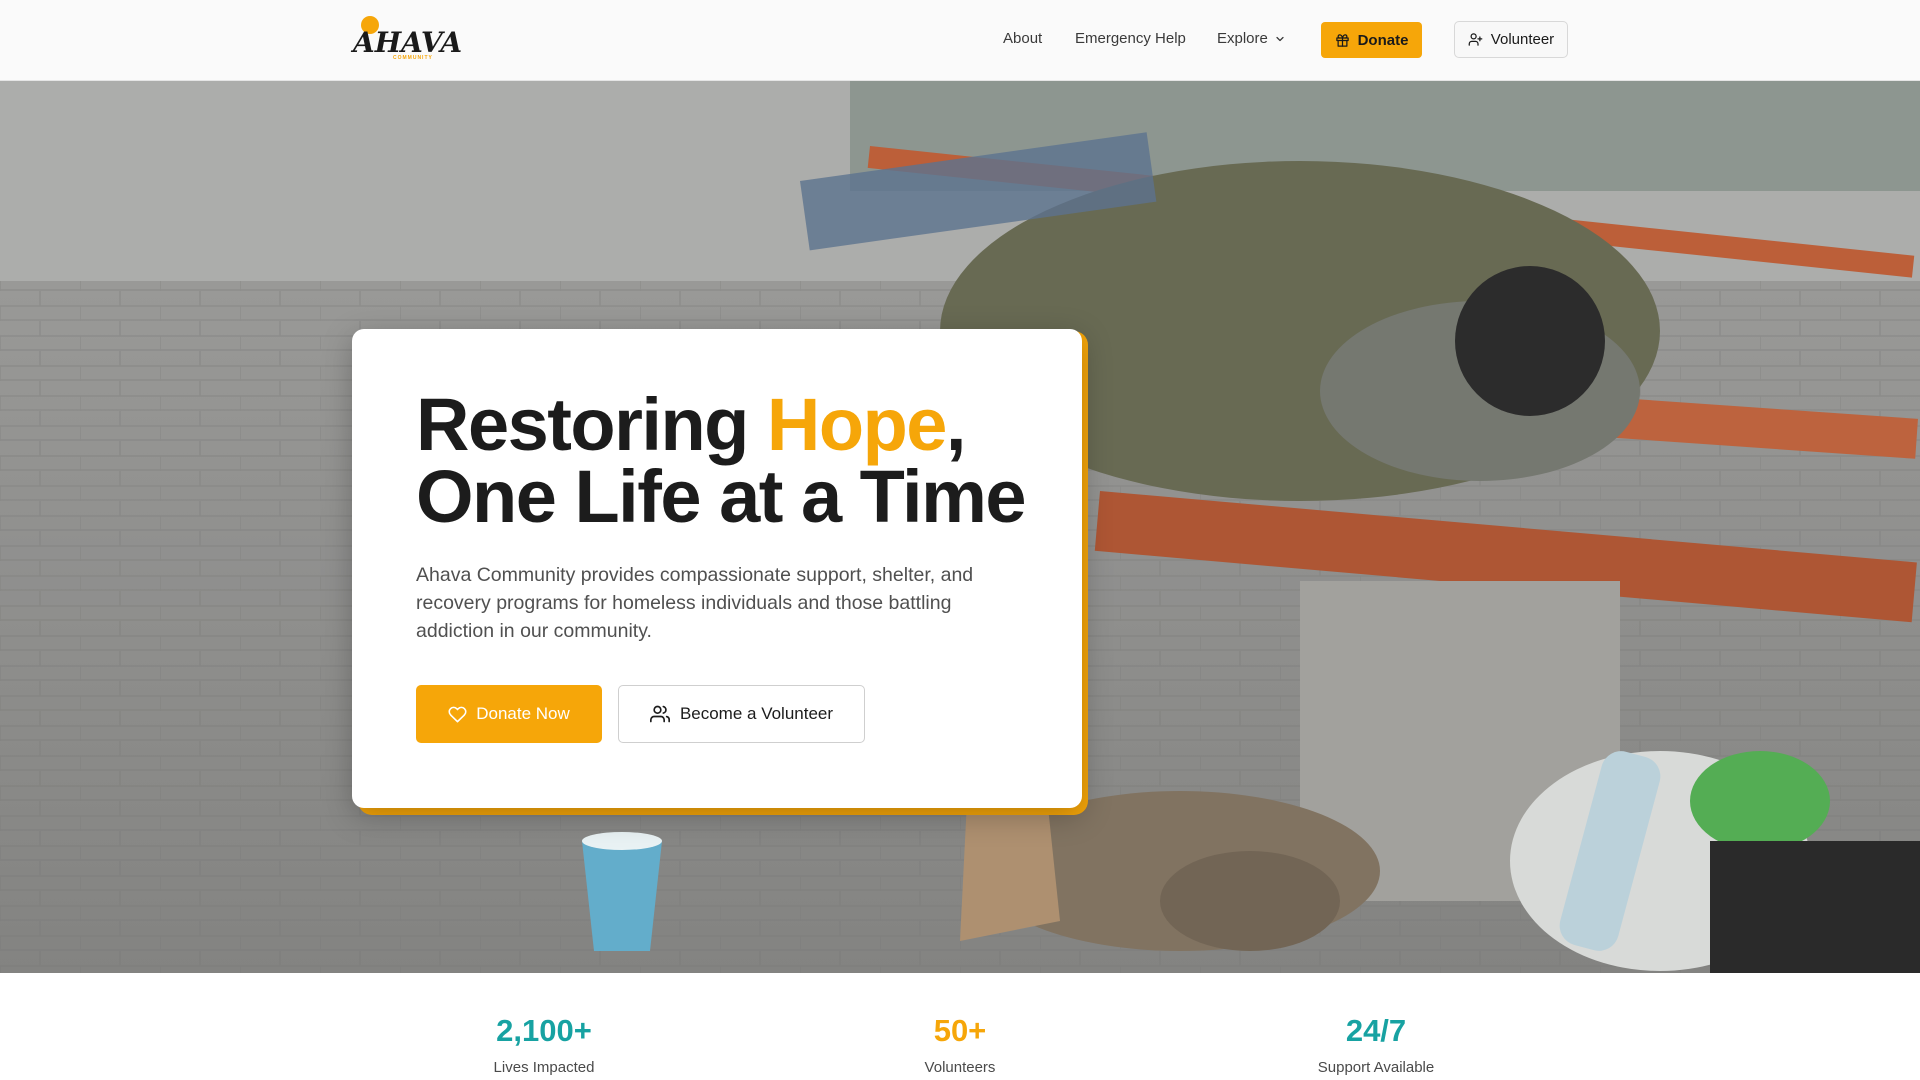  Describe the element at coordinates (960, 1030) in the screenshot. I see `stat-value: 50+` at that location.